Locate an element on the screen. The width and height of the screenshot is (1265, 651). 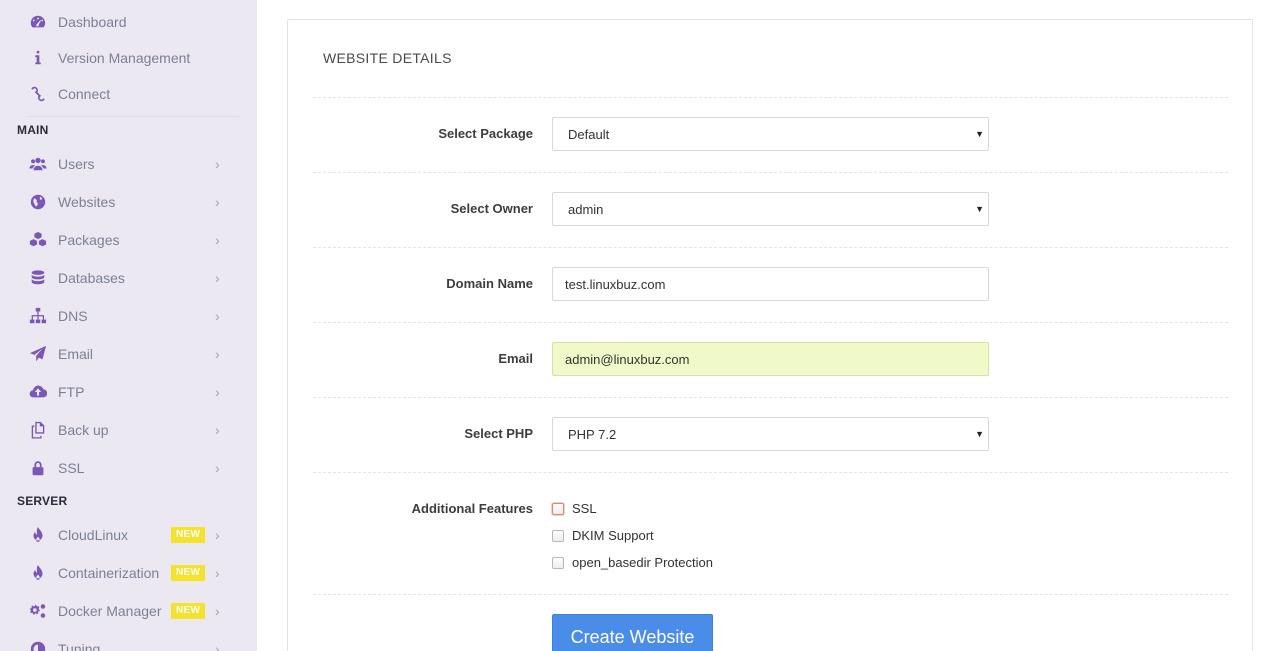
sidebar-item-dns: DNS › is located at coordinates (128, 316).